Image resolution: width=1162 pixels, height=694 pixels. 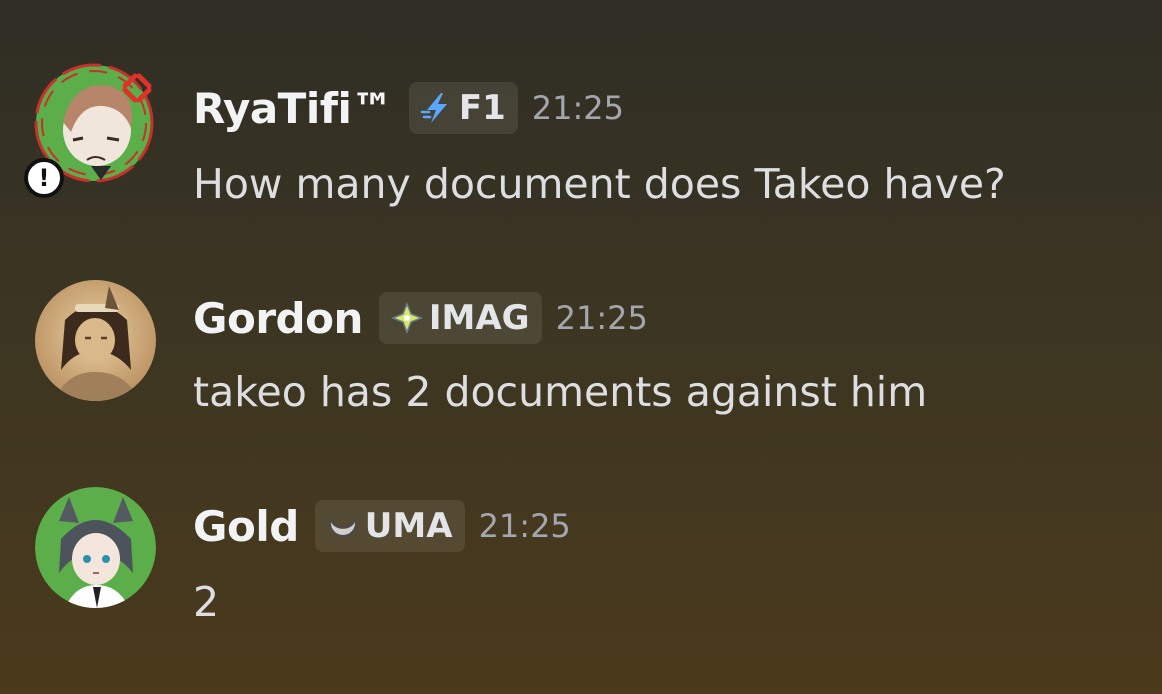 I want to click on server-tag: F1, so click(x=463, y=108).